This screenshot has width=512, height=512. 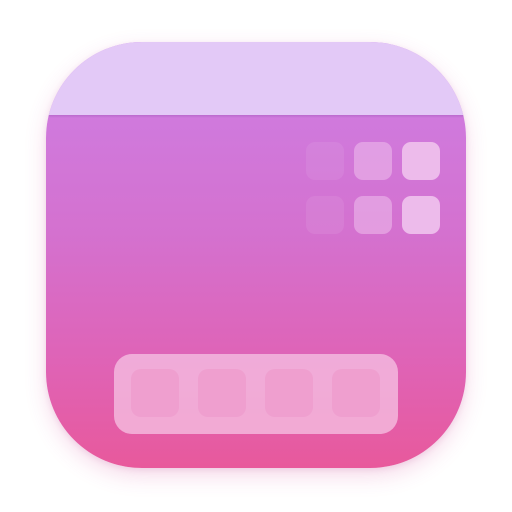 What do you see at coordinates (256, 394) in the screenshot?
I see `dock-tray` at bounding box center [256, 394].